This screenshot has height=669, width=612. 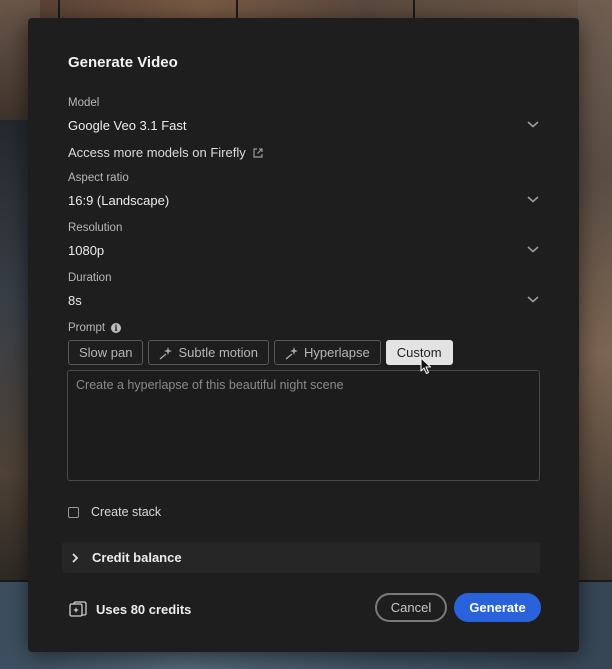 I want to click on more-models-link: Access more models on Firefly, so click(x=166, y=152).